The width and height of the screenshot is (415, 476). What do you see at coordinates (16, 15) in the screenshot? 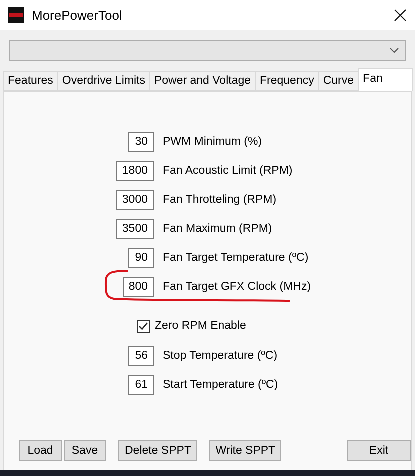
I see `app-logo-icon` at bounding box center [16, 15].